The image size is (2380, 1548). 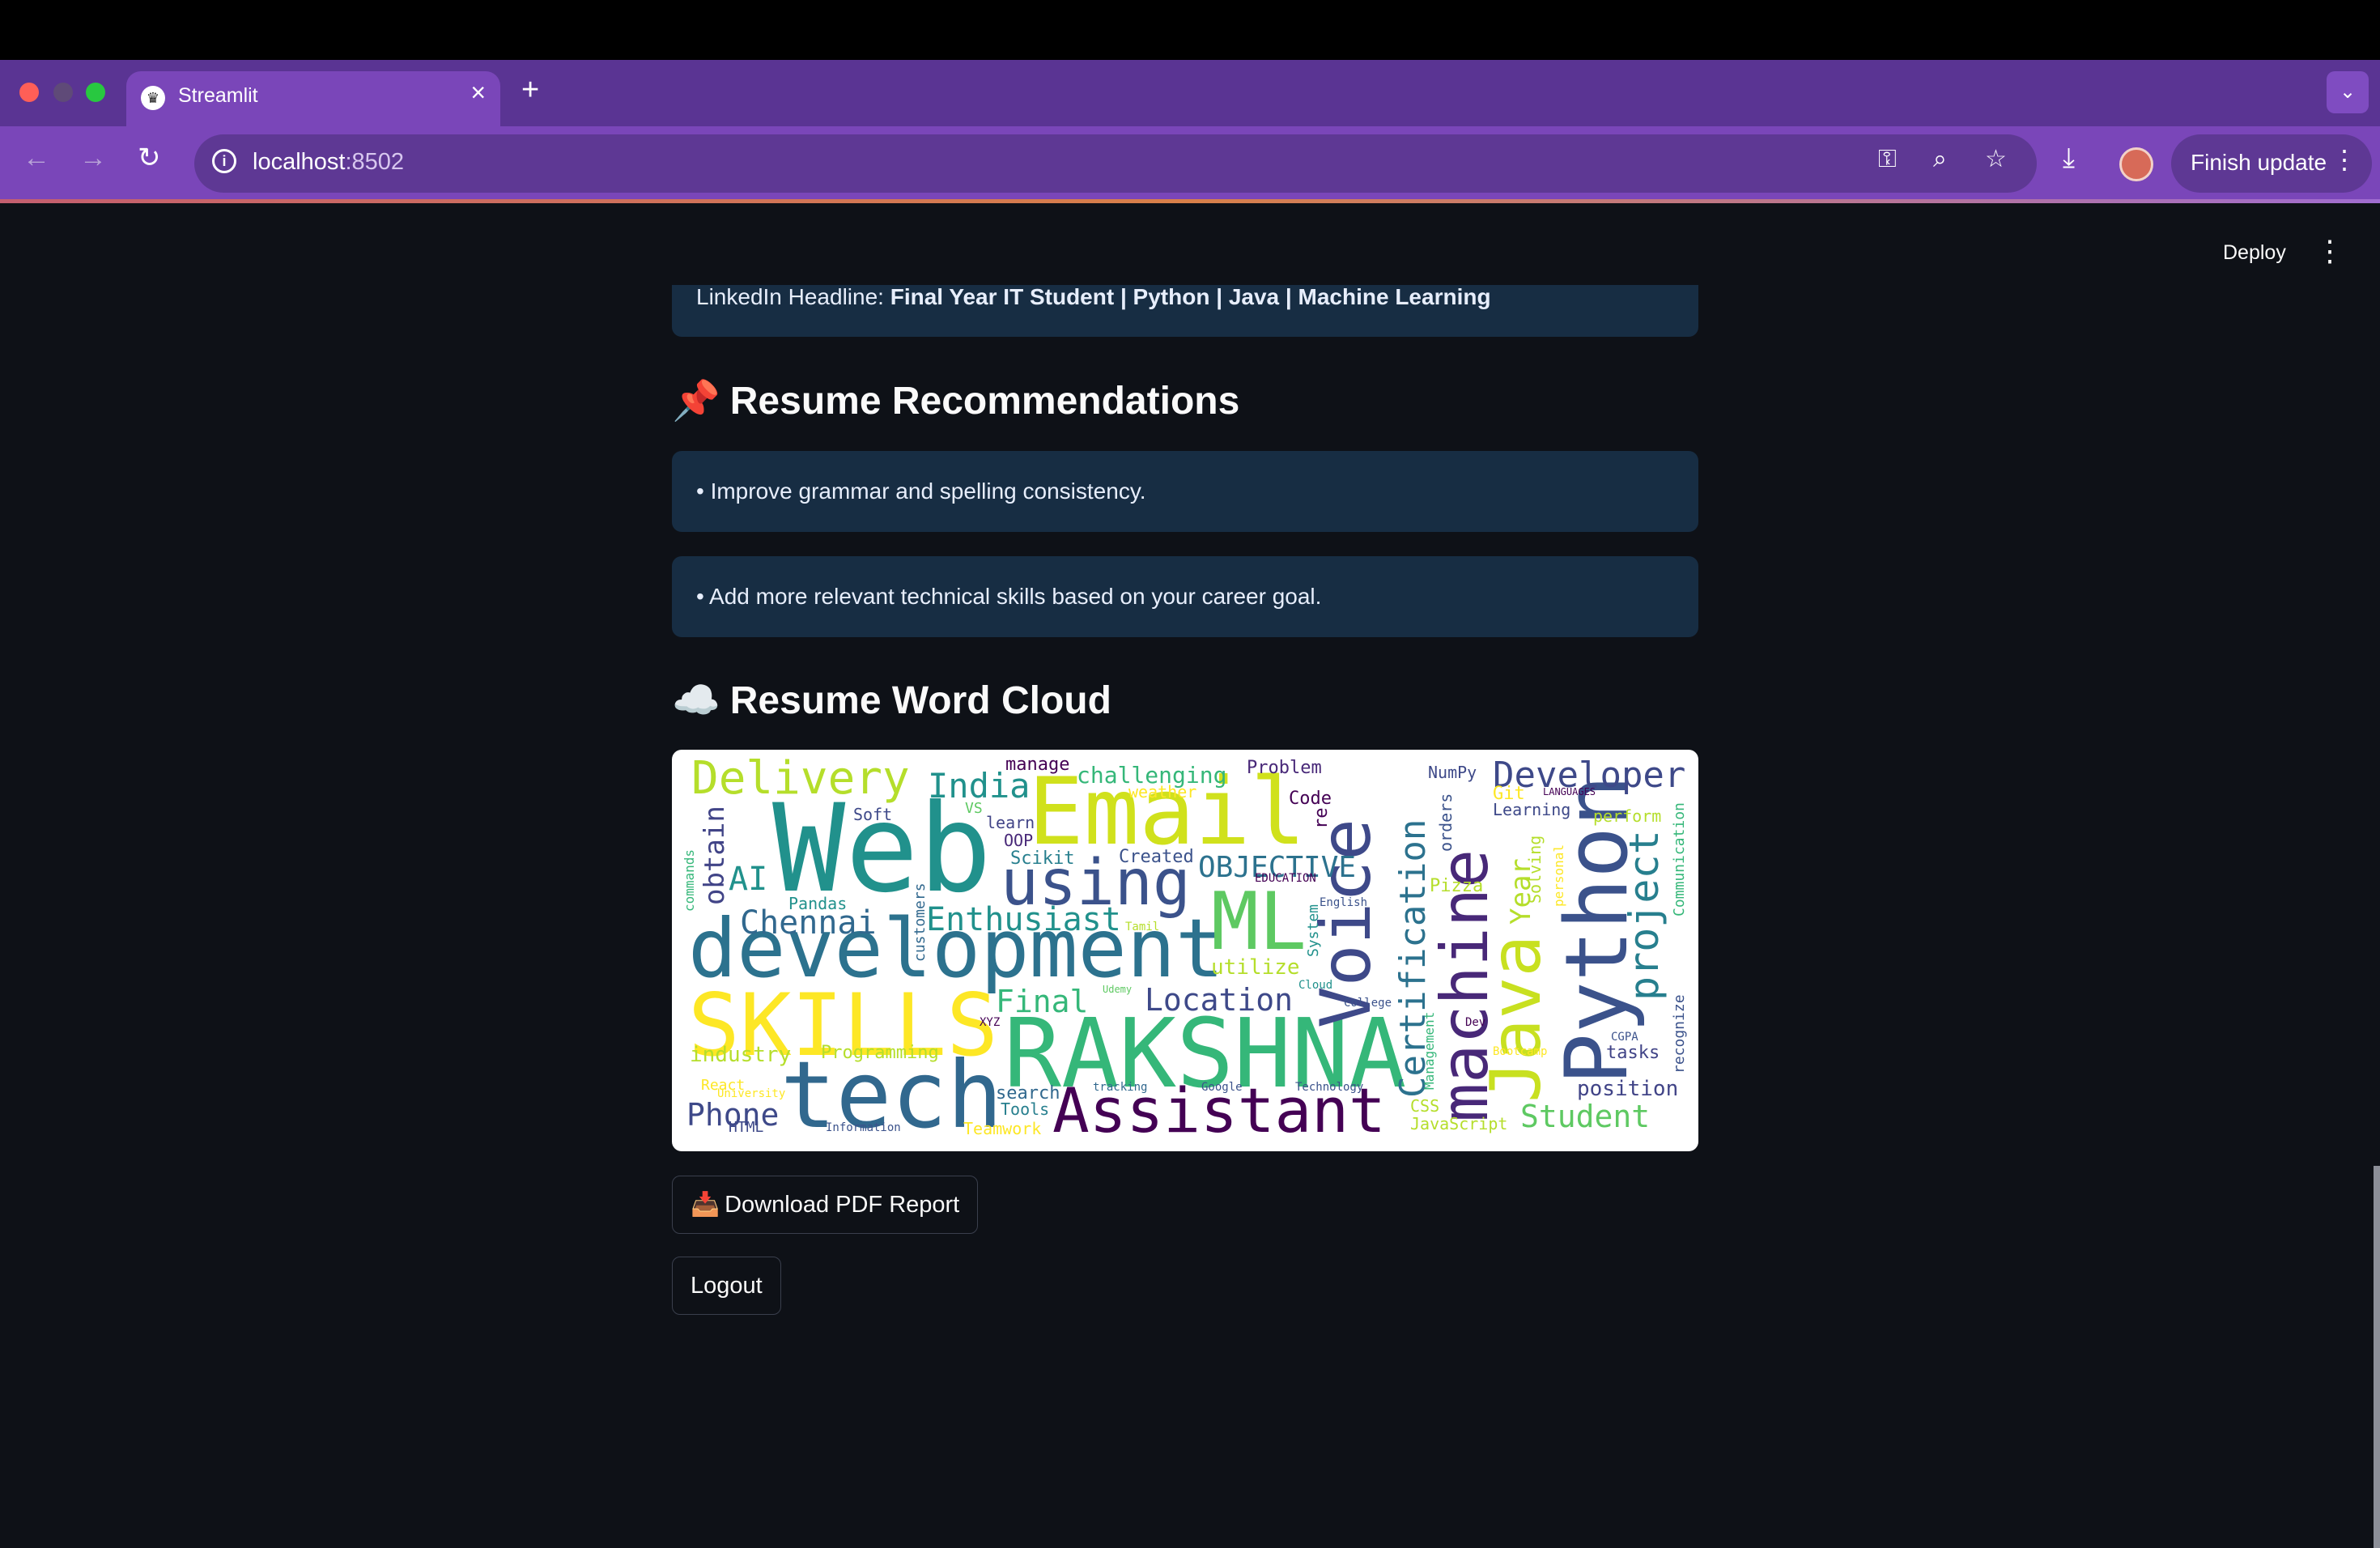 What do you see at coordinates (1311, 799) in the screenshot?
I see `wordcloud-word: Code` at bounding box center [1311, 799].